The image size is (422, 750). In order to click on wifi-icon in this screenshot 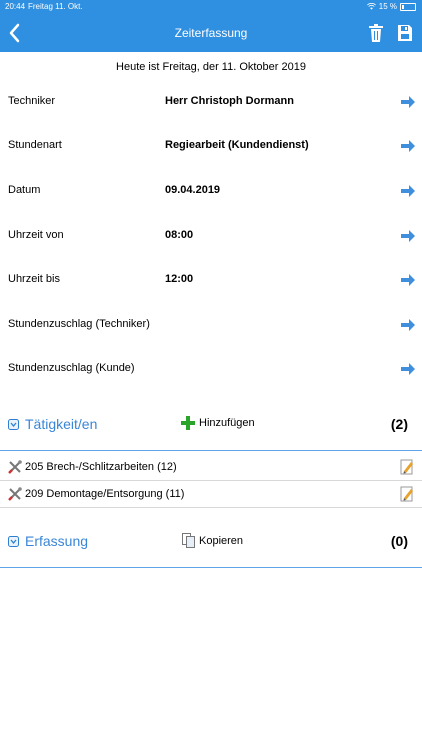, I will do `click(371, 6)`.